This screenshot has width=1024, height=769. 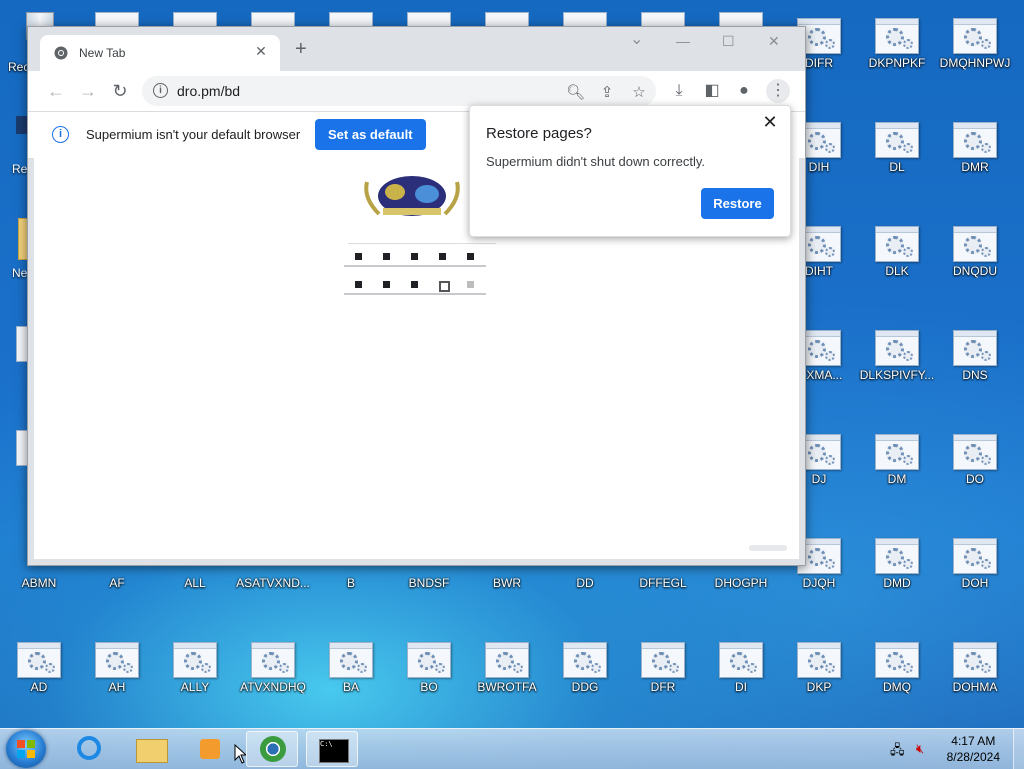 I want to click on desktop-icon: DM, so click(x=897, y=472).